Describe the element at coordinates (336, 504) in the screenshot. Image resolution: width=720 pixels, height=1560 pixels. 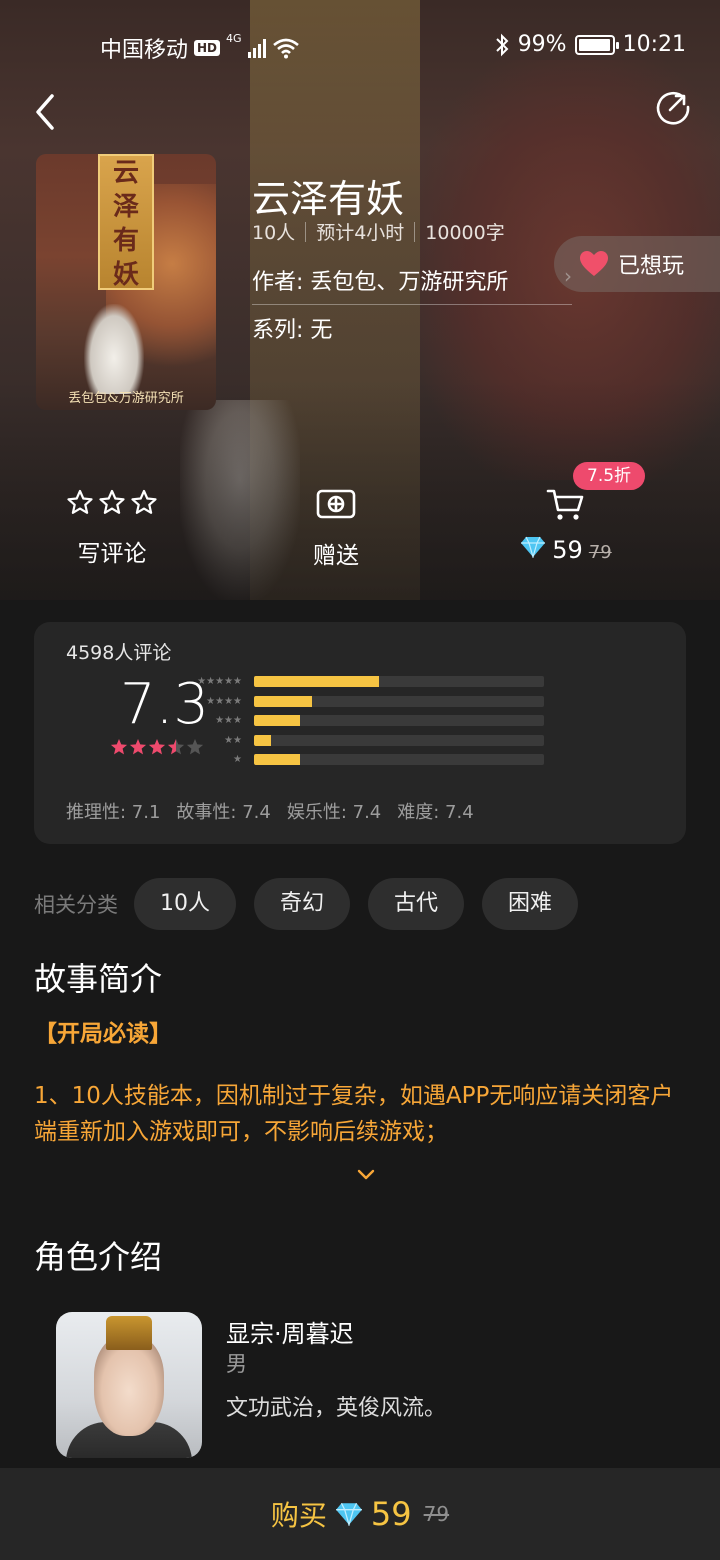
I see `gift-icon` at that location.